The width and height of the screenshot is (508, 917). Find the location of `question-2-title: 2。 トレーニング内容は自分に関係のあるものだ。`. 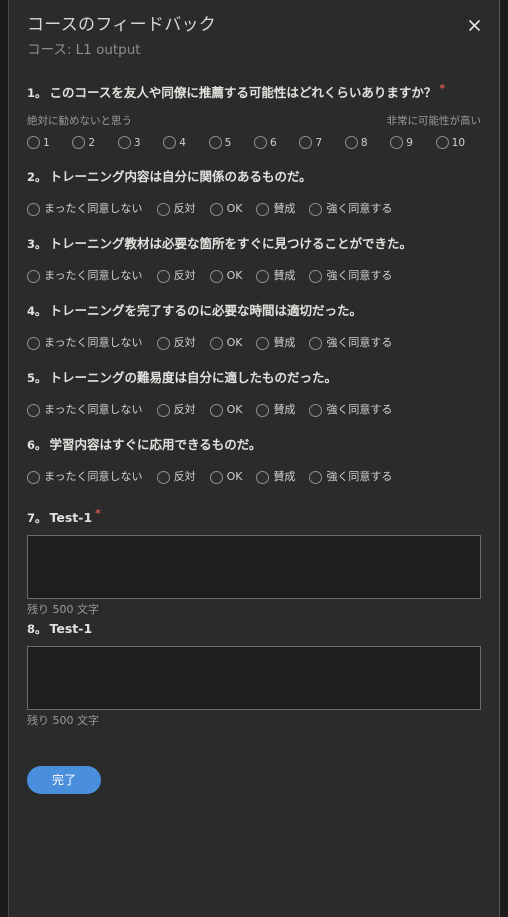

question-2-title: 2。 トレーニング内容は自分に関係のあるものだ。 is located at coordinates (254, 177).